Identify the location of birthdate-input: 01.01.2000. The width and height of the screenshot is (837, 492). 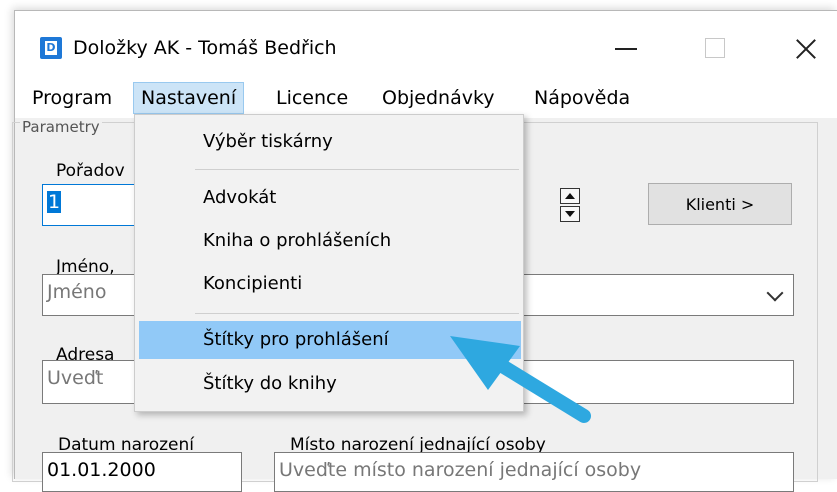
(142, 472).